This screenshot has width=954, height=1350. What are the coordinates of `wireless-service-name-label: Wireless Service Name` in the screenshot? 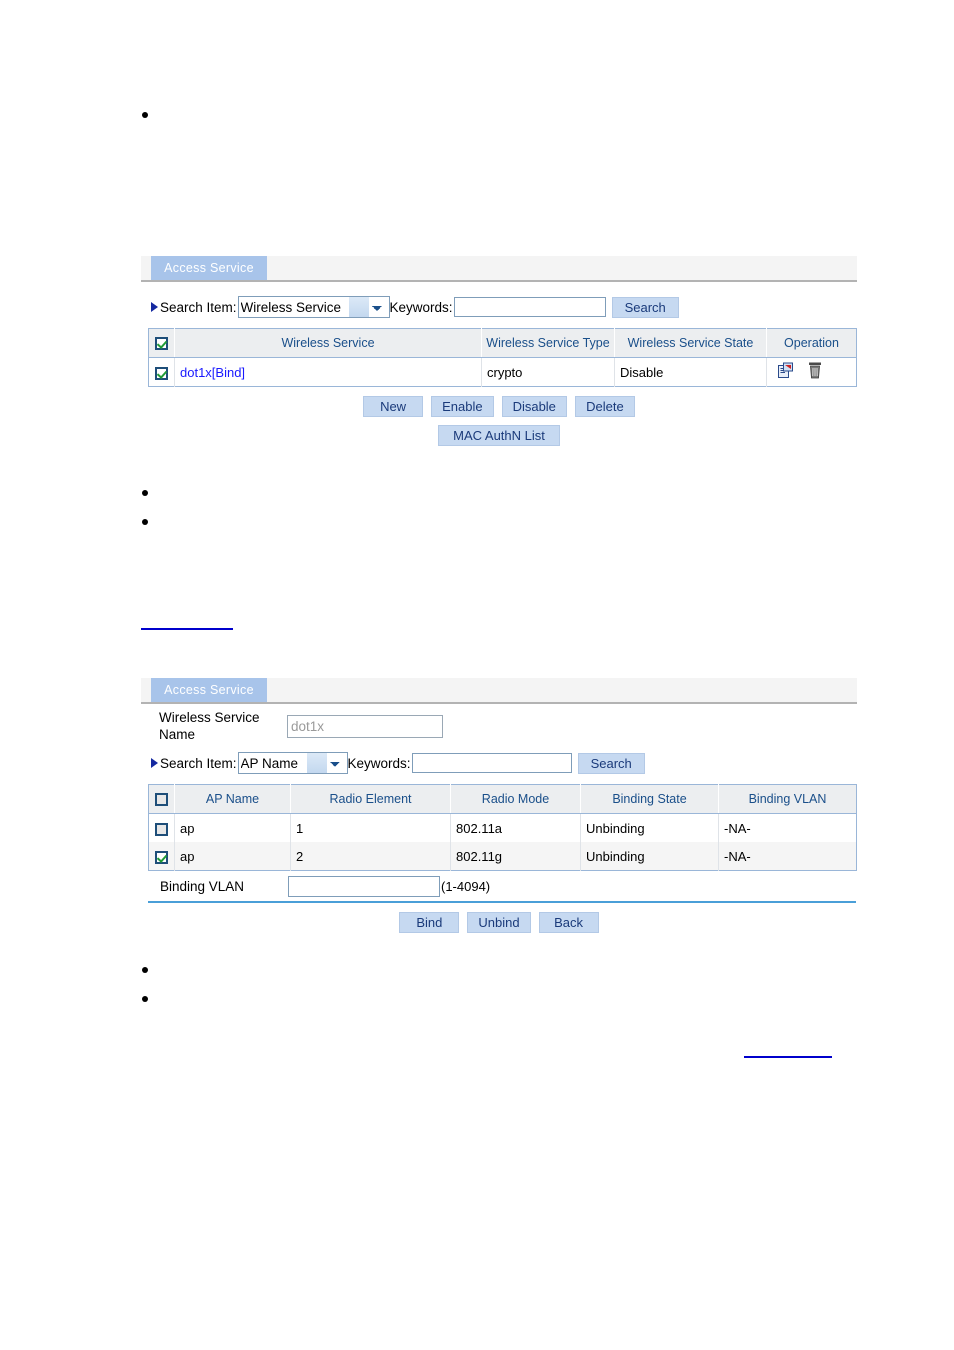 It's located at (223, 726).